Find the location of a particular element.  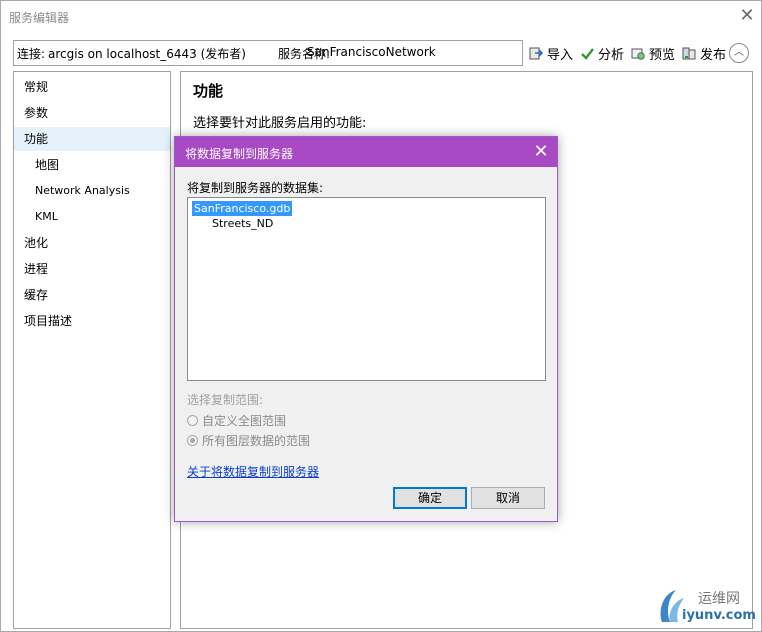

import-icon is located at coordinates (536, 53).